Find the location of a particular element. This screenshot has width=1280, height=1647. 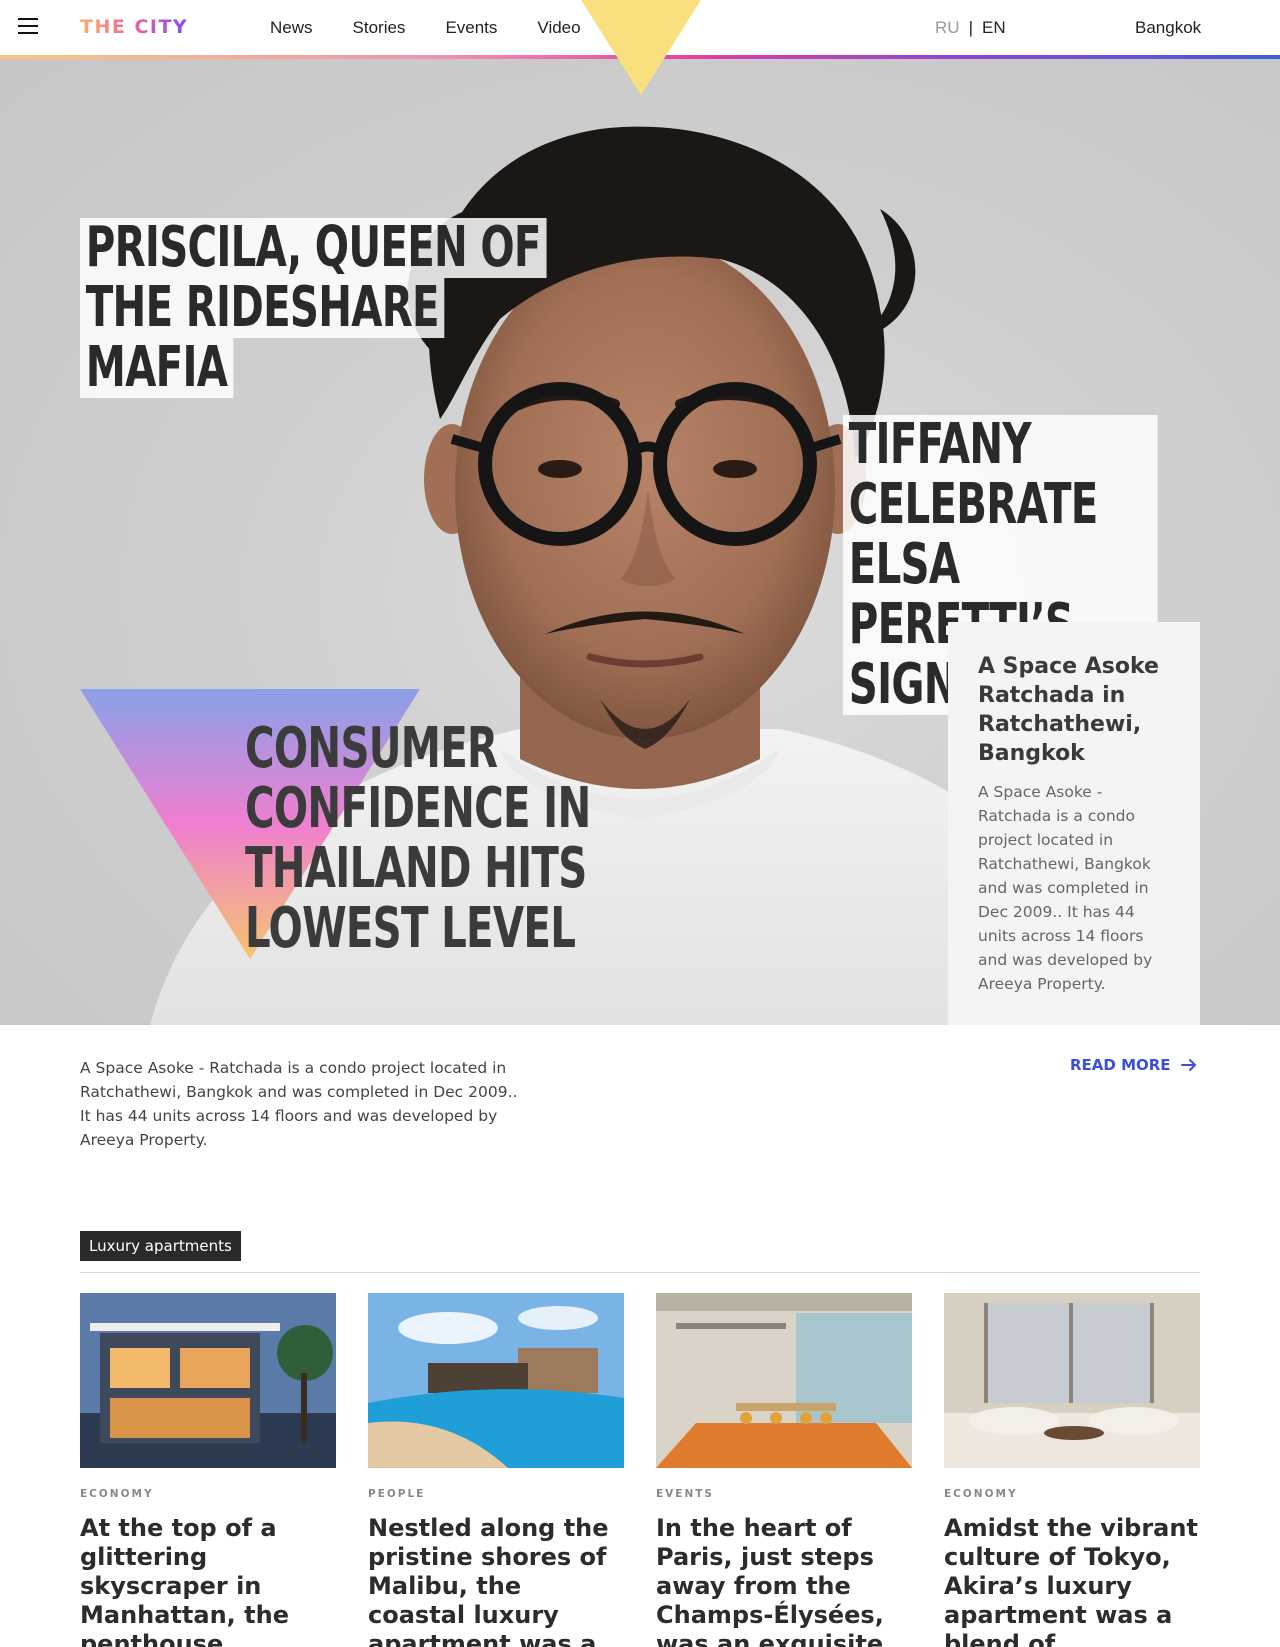

section-divider is located at coordinates (640, 1272).